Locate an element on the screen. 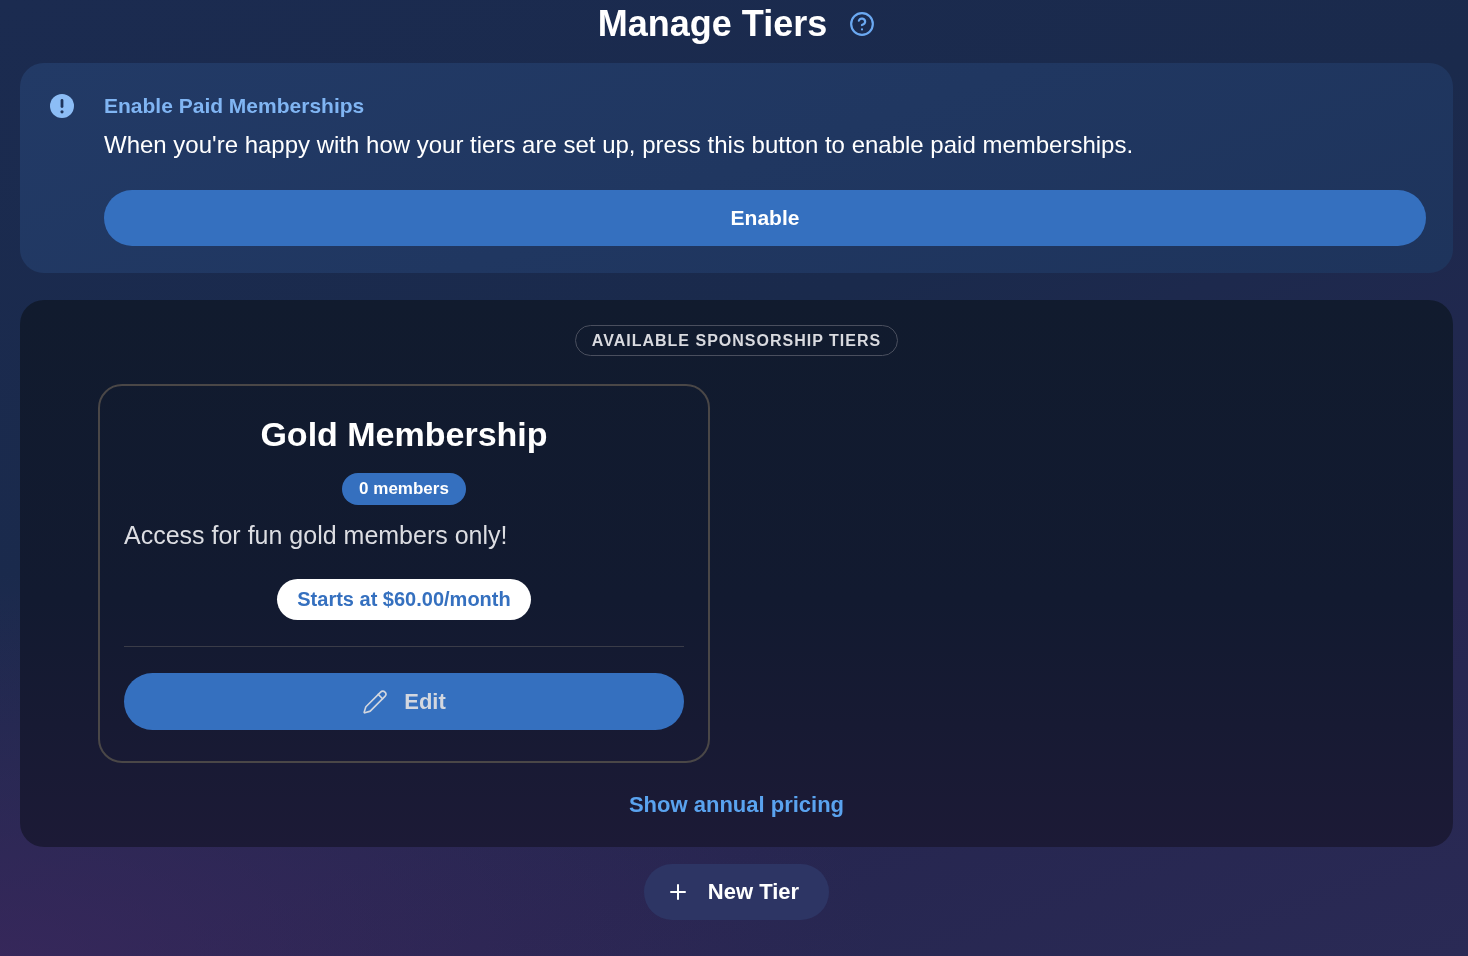 The image size is (1468, 956). edit-button: Edit is located at coordinates (404, 701).